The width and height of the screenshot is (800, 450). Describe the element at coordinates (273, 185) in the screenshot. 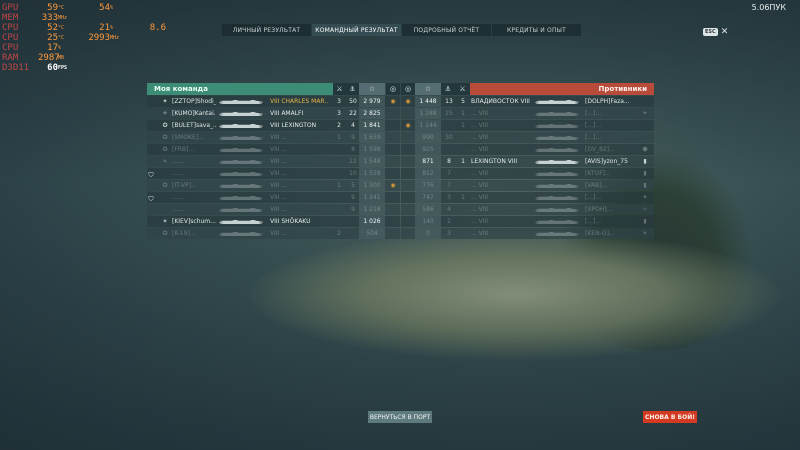

I see `ally-row: ✪ [IT-VP]... VIII ... 1 5 1 300 ◉` at that location.